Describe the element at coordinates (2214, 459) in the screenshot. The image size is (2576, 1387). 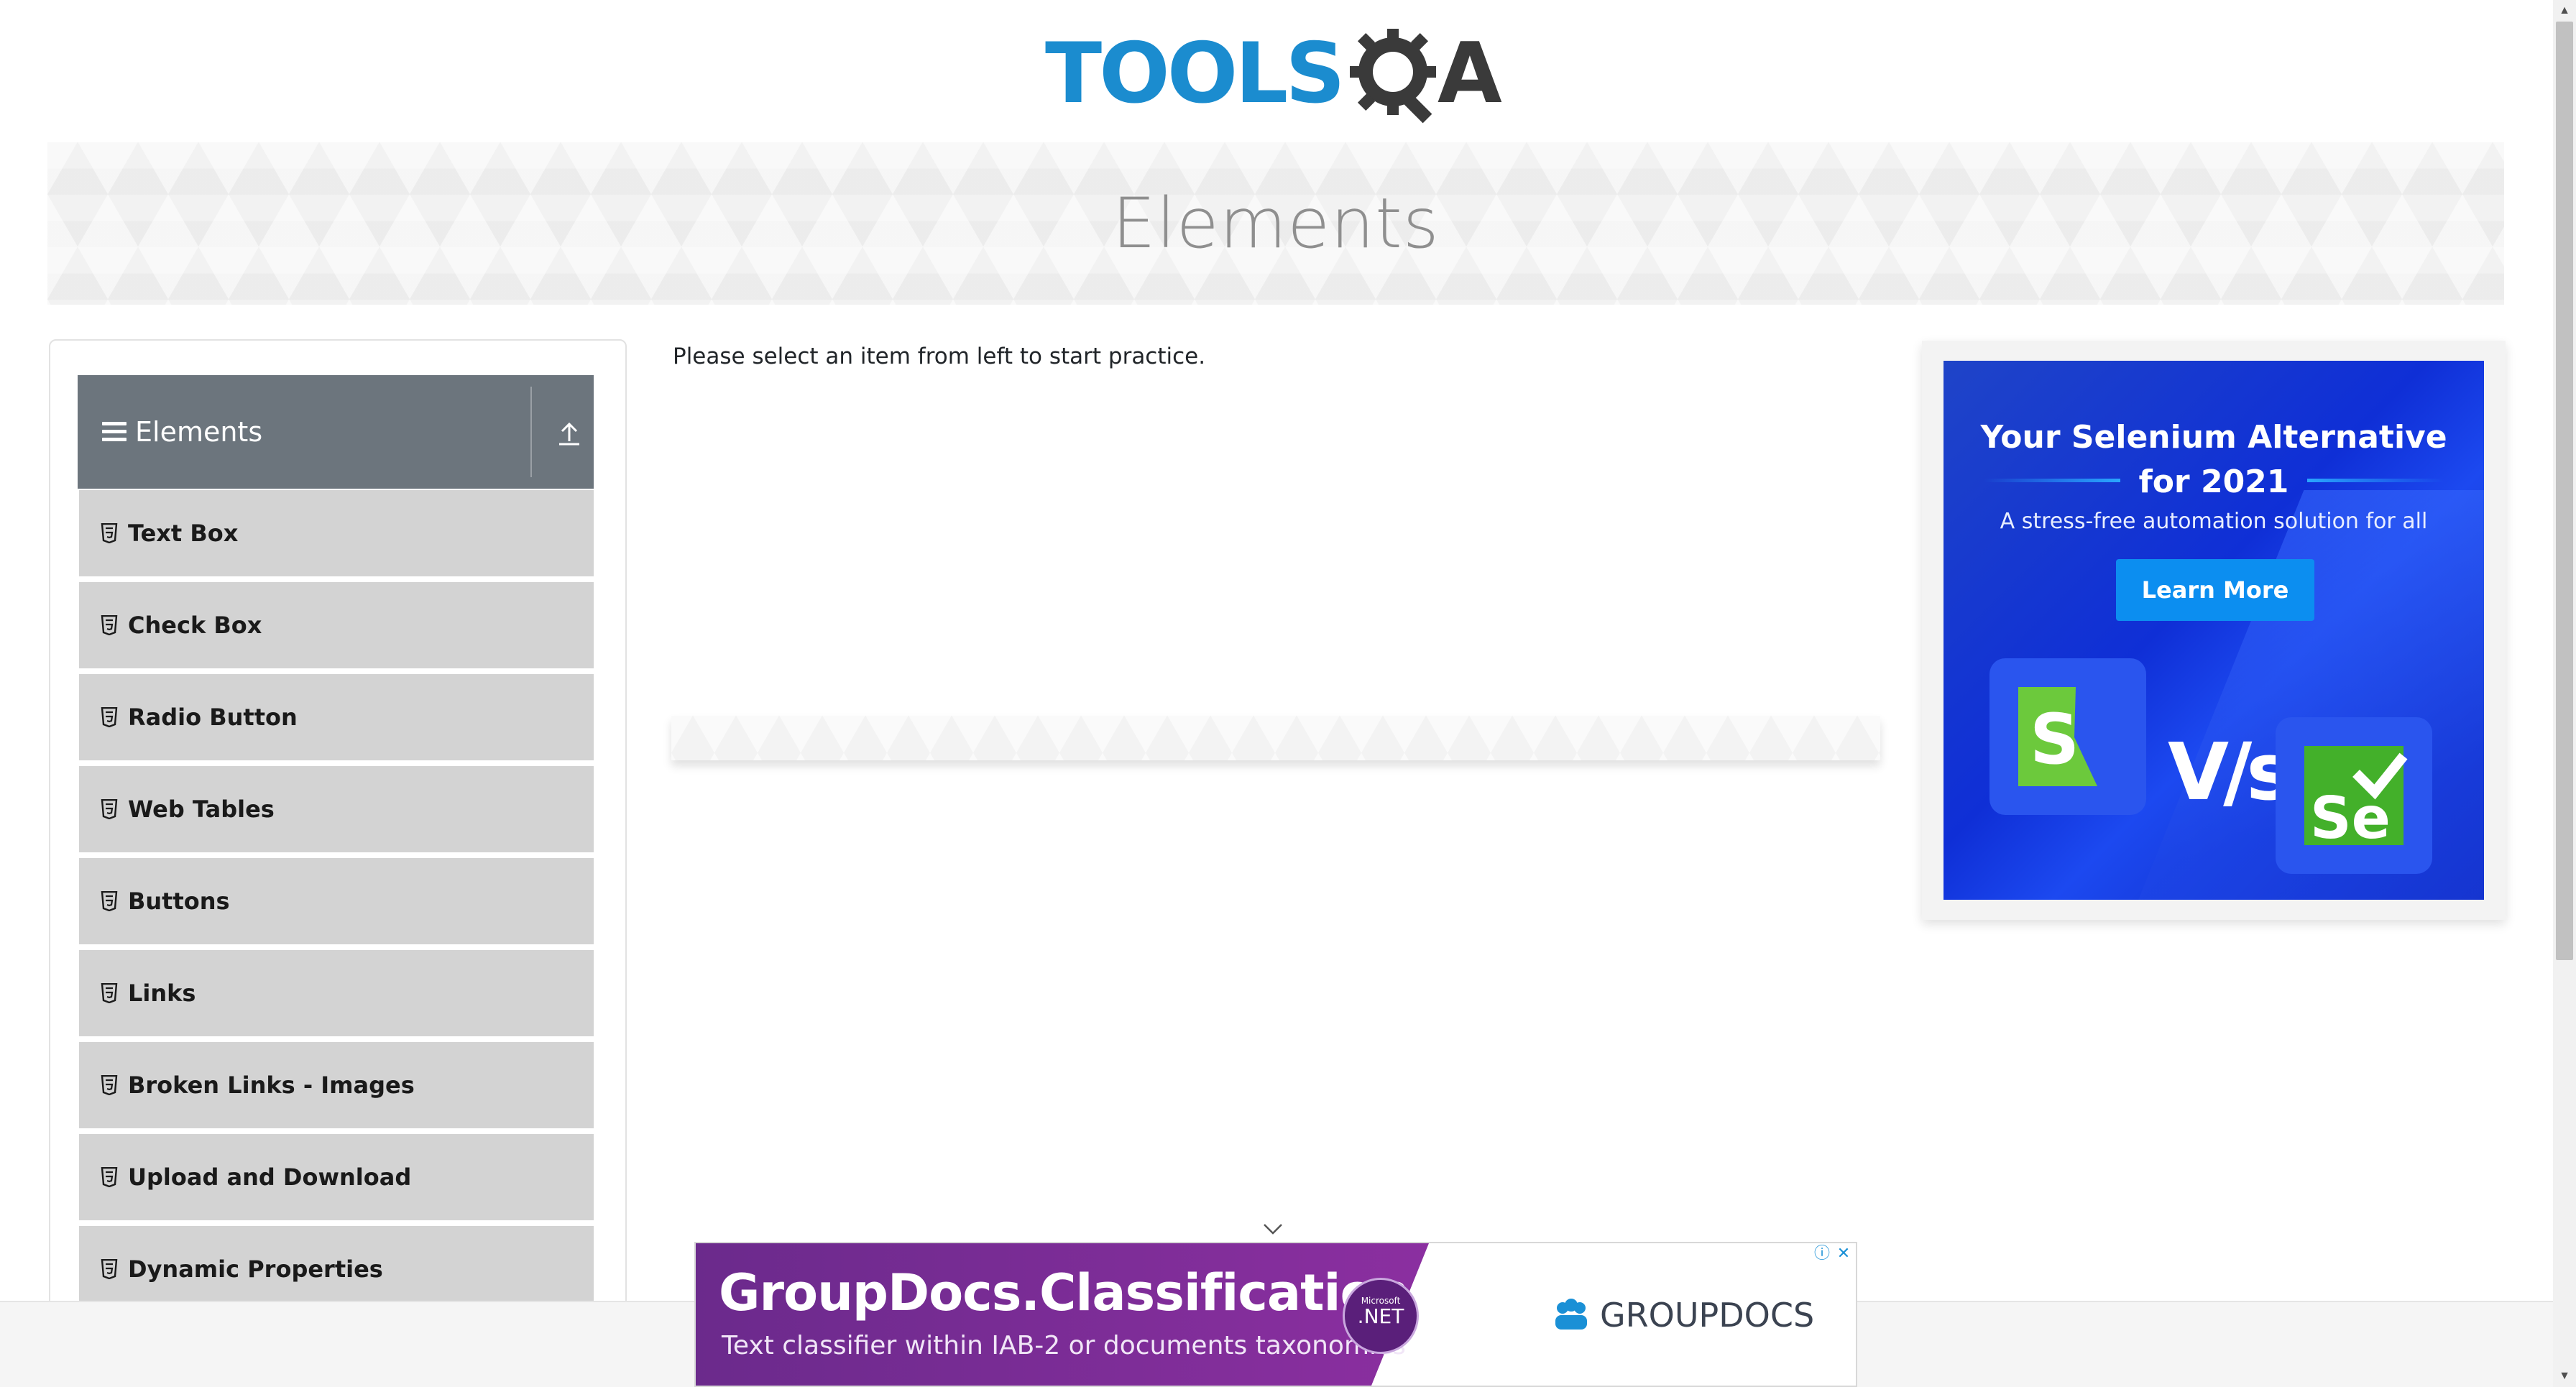
I see `ad-headline: Your Selenium Alternative for 2021` at that location.